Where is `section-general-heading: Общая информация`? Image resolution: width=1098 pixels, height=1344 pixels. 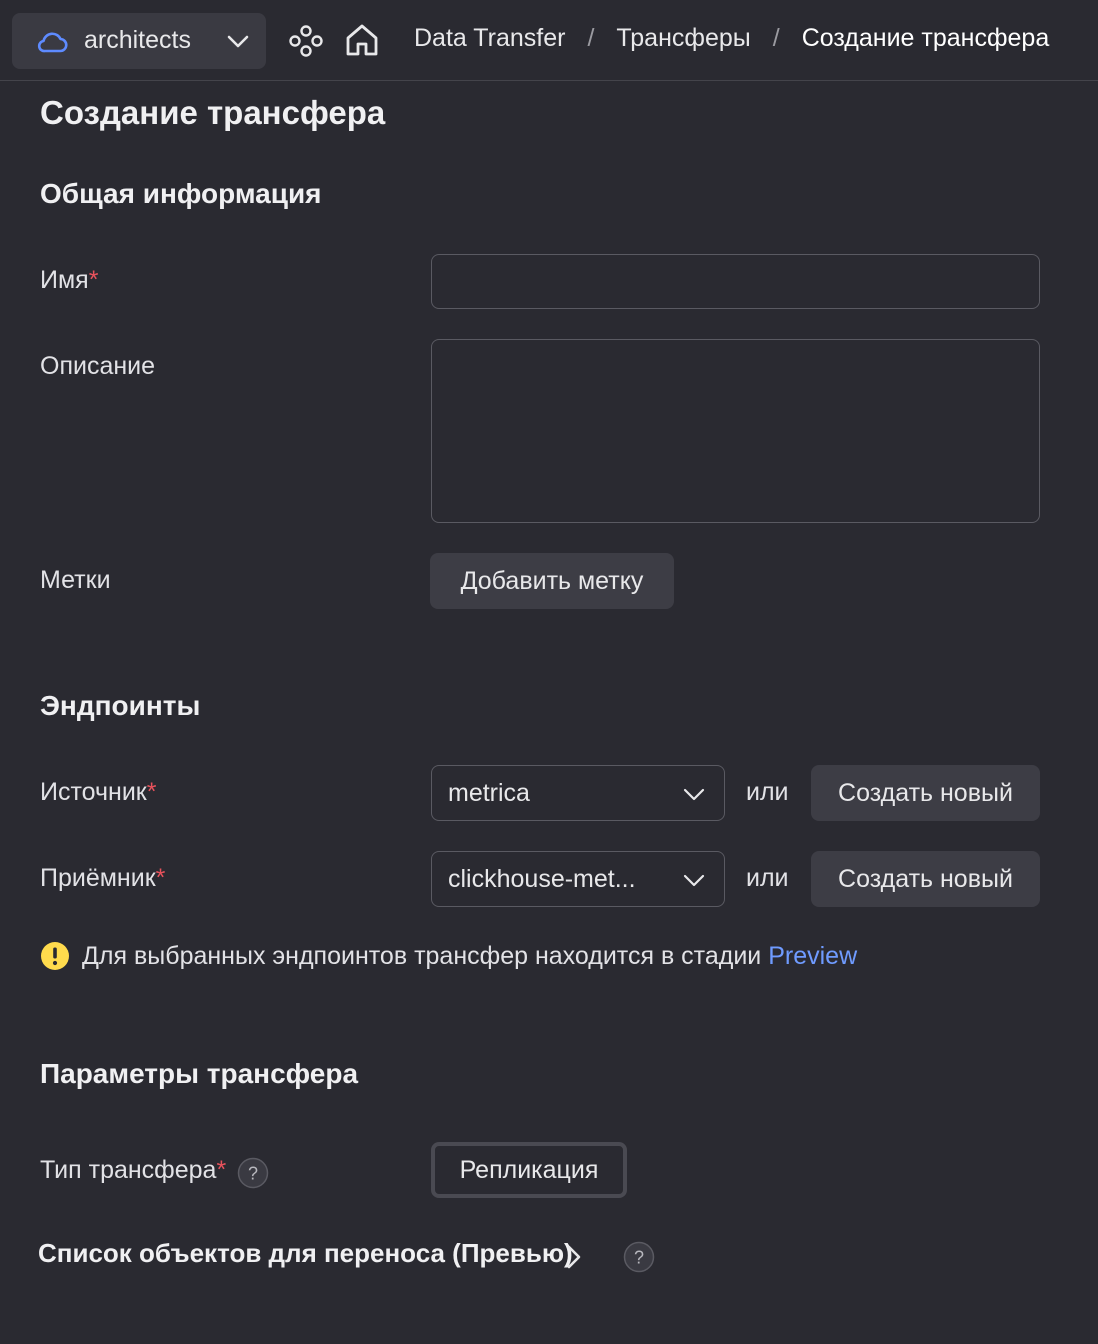 section-general-heading: Общая информация is located at coordinates (181, 193).